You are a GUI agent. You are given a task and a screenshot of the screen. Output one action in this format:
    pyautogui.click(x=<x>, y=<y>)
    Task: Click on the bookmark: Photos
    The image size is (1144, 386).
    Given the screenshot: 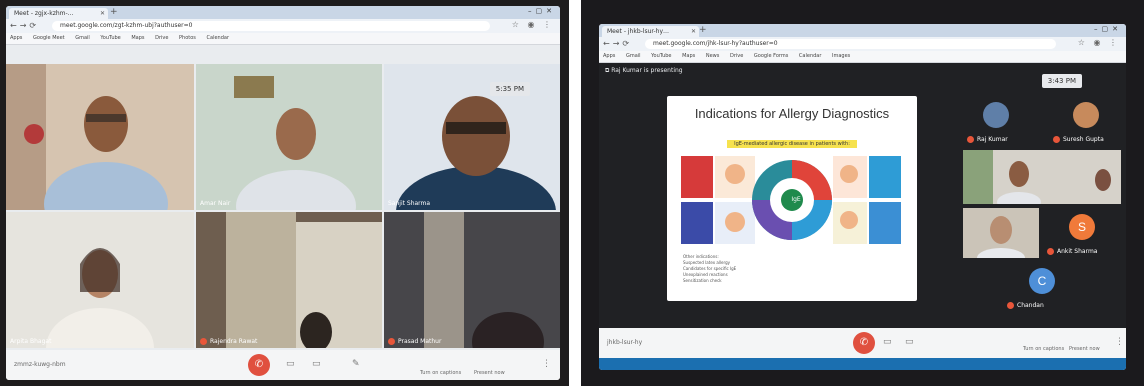 What is the action you would take?
    pyautogui.click(x=187, y=38)
    